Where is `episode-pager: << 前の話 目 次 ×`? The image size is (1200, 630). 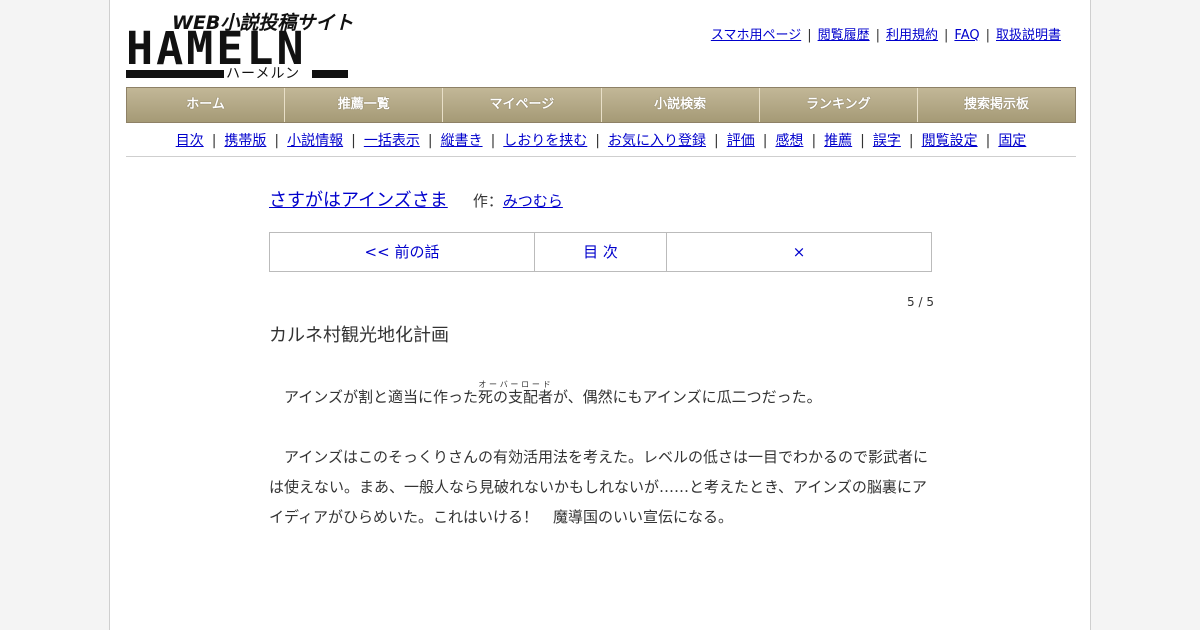 episode-pager: << 前の話 目 次 × is located at coordinates (600, 252).